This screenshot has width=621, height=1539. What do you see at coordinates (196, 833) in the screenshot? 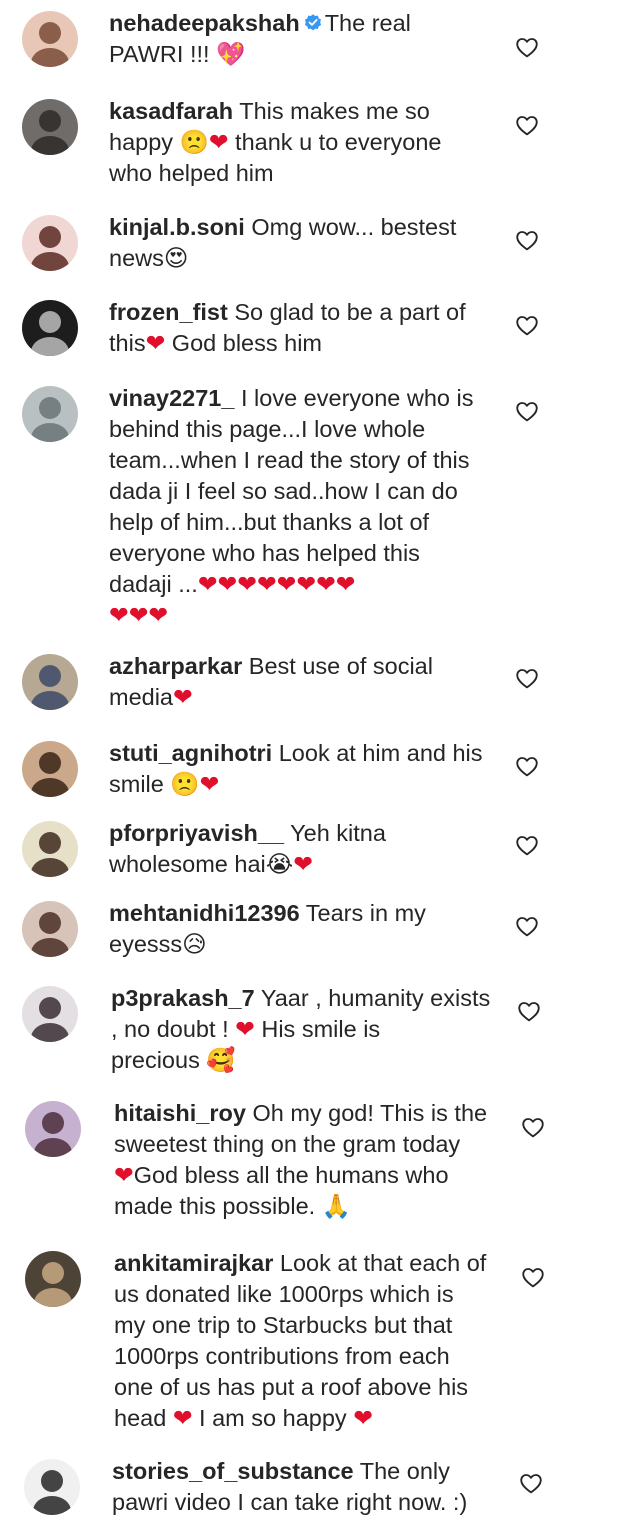
I see `comment-username: pforpriyavish__` at bounding box center [196, 833].